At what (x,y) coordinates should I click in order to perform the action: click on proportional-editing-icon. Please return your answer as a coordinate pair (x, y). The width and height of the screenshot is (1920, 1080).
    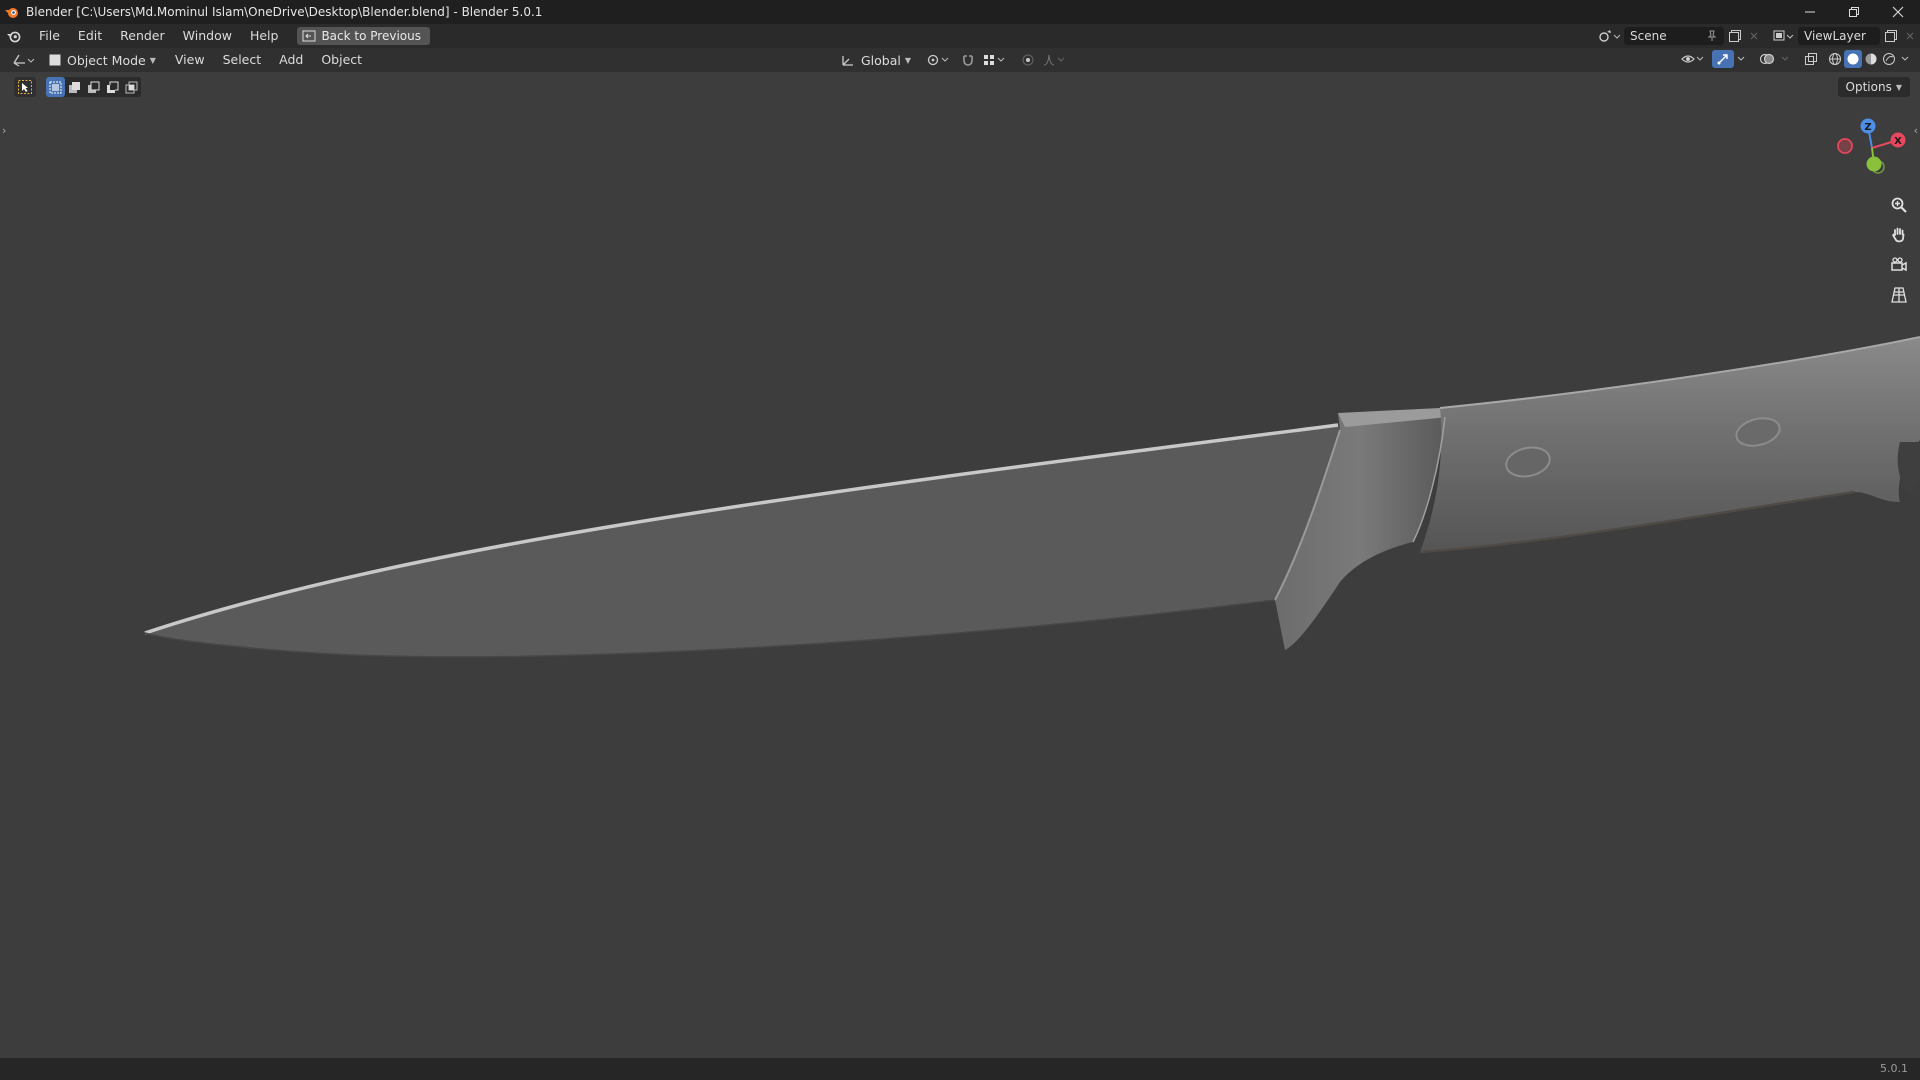
    Looking at the image, I should click on (1028, 60).